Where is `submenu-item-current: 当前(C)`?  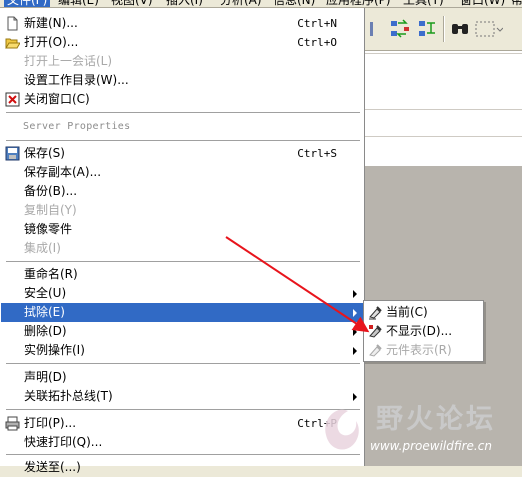
submenu-item-current: 当前(C) is located at coordinates (423, 312).